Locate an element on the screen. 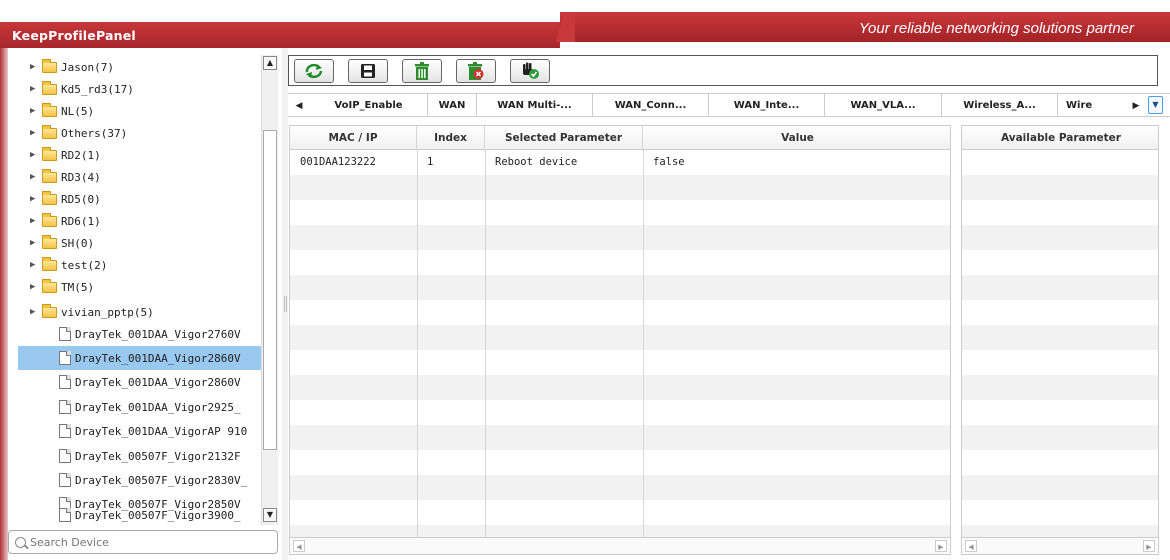 The image size is (1170, 560). tree-folder: ▶ RD2(1) is located at coordinates (140, 155).